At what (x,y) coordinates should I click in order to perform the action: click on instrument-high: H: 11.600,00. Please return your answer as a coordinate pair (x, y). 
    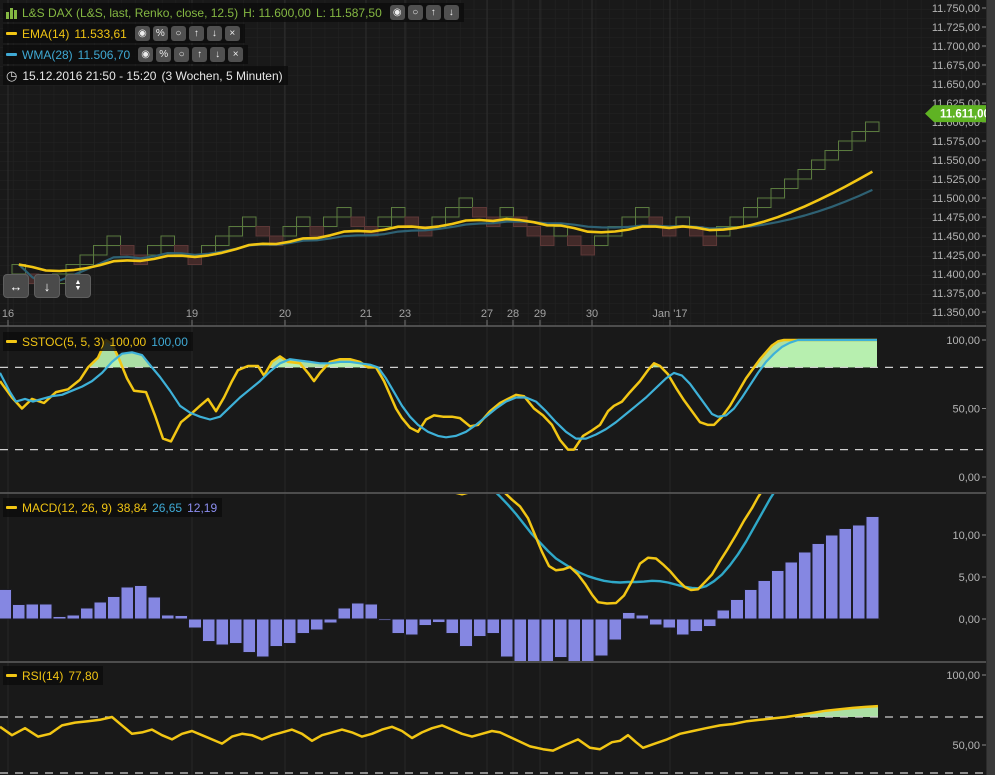
    Looking at the image, I should click on (277, 12).